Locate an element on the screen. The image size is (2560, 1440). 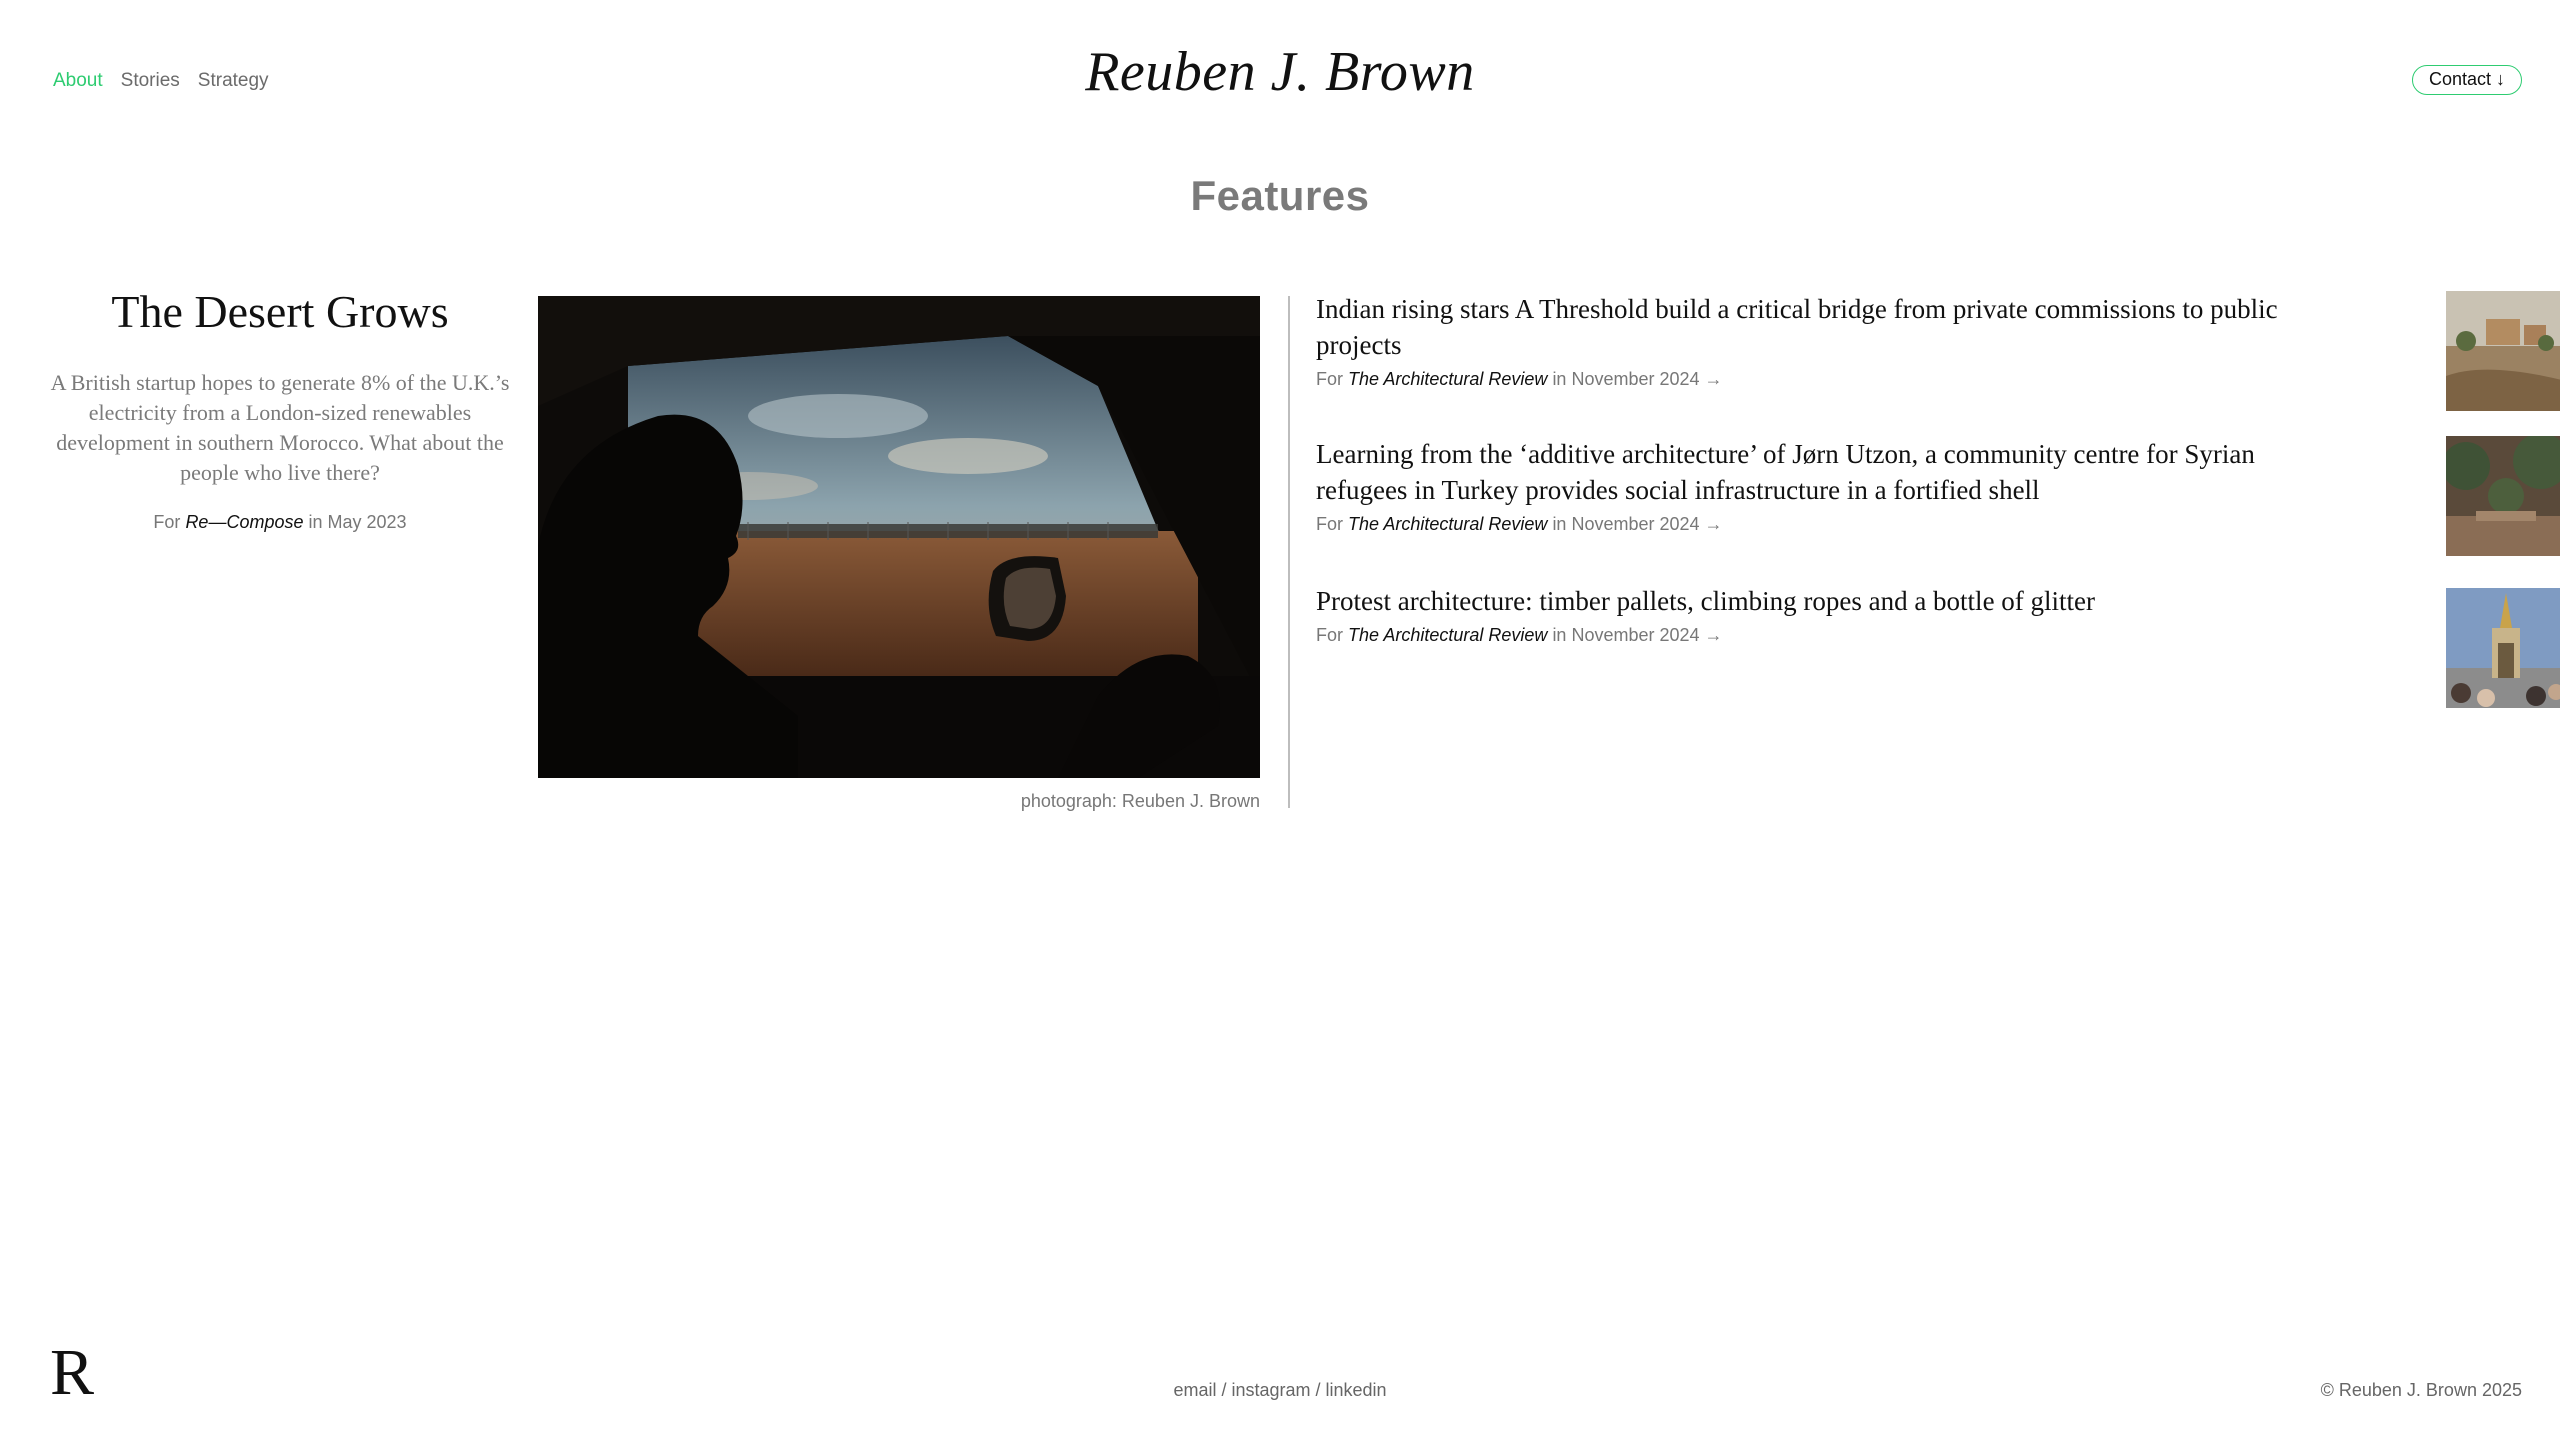
copyright: © Reuben J. Brown 2025 is located at coordinates (2421, 1390).